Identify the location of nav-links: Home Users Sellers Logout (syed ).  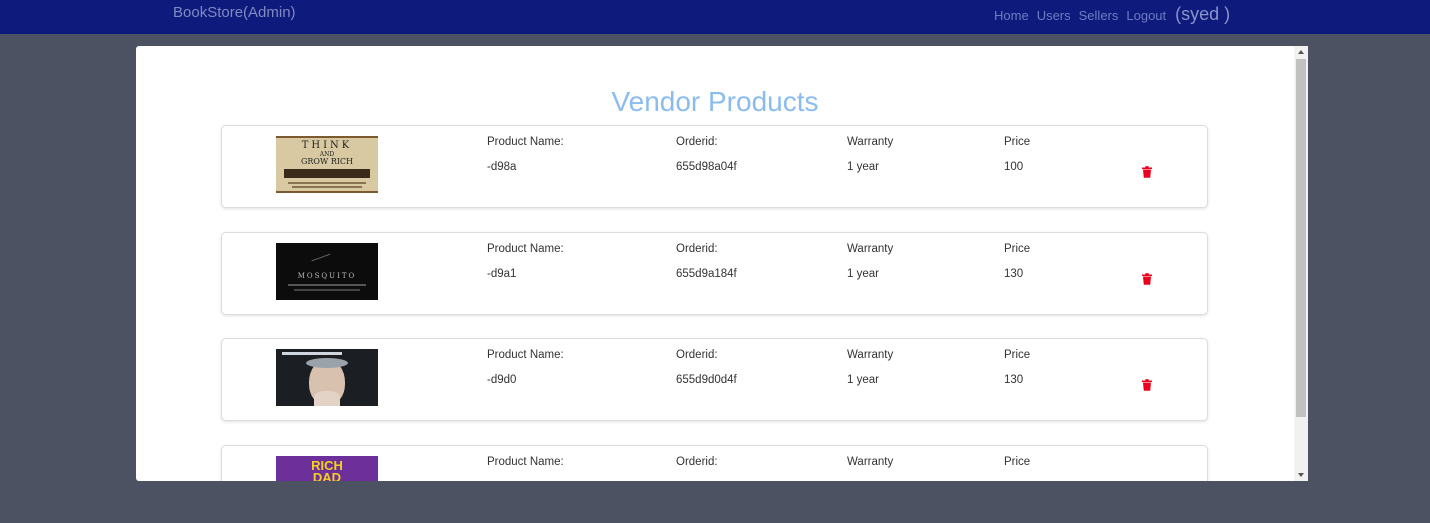
(1112, 15).